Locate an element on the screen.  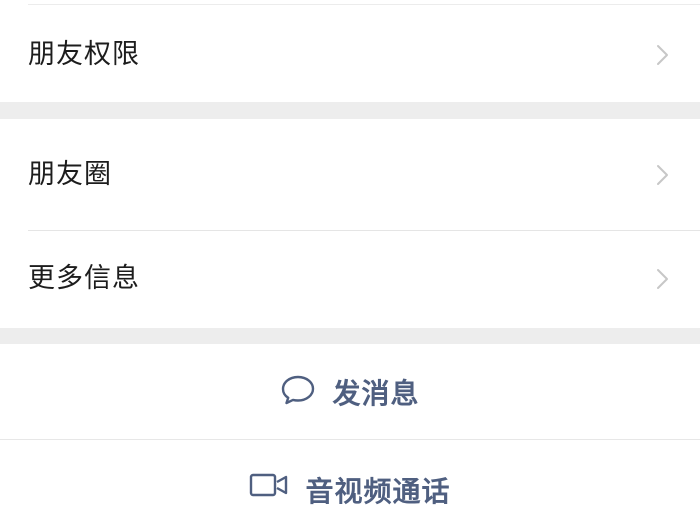
more-info-label: 更多信息 is located at coordinates (84, 278).